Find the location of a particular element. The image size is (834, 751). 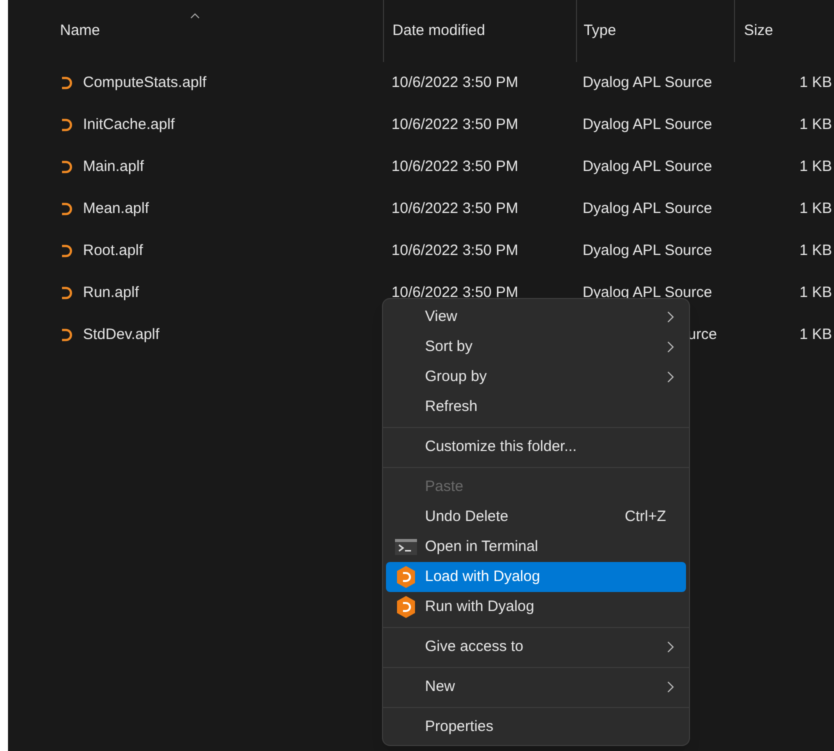

file-name: InitCache.aplf is located at coordinates (129, 125).